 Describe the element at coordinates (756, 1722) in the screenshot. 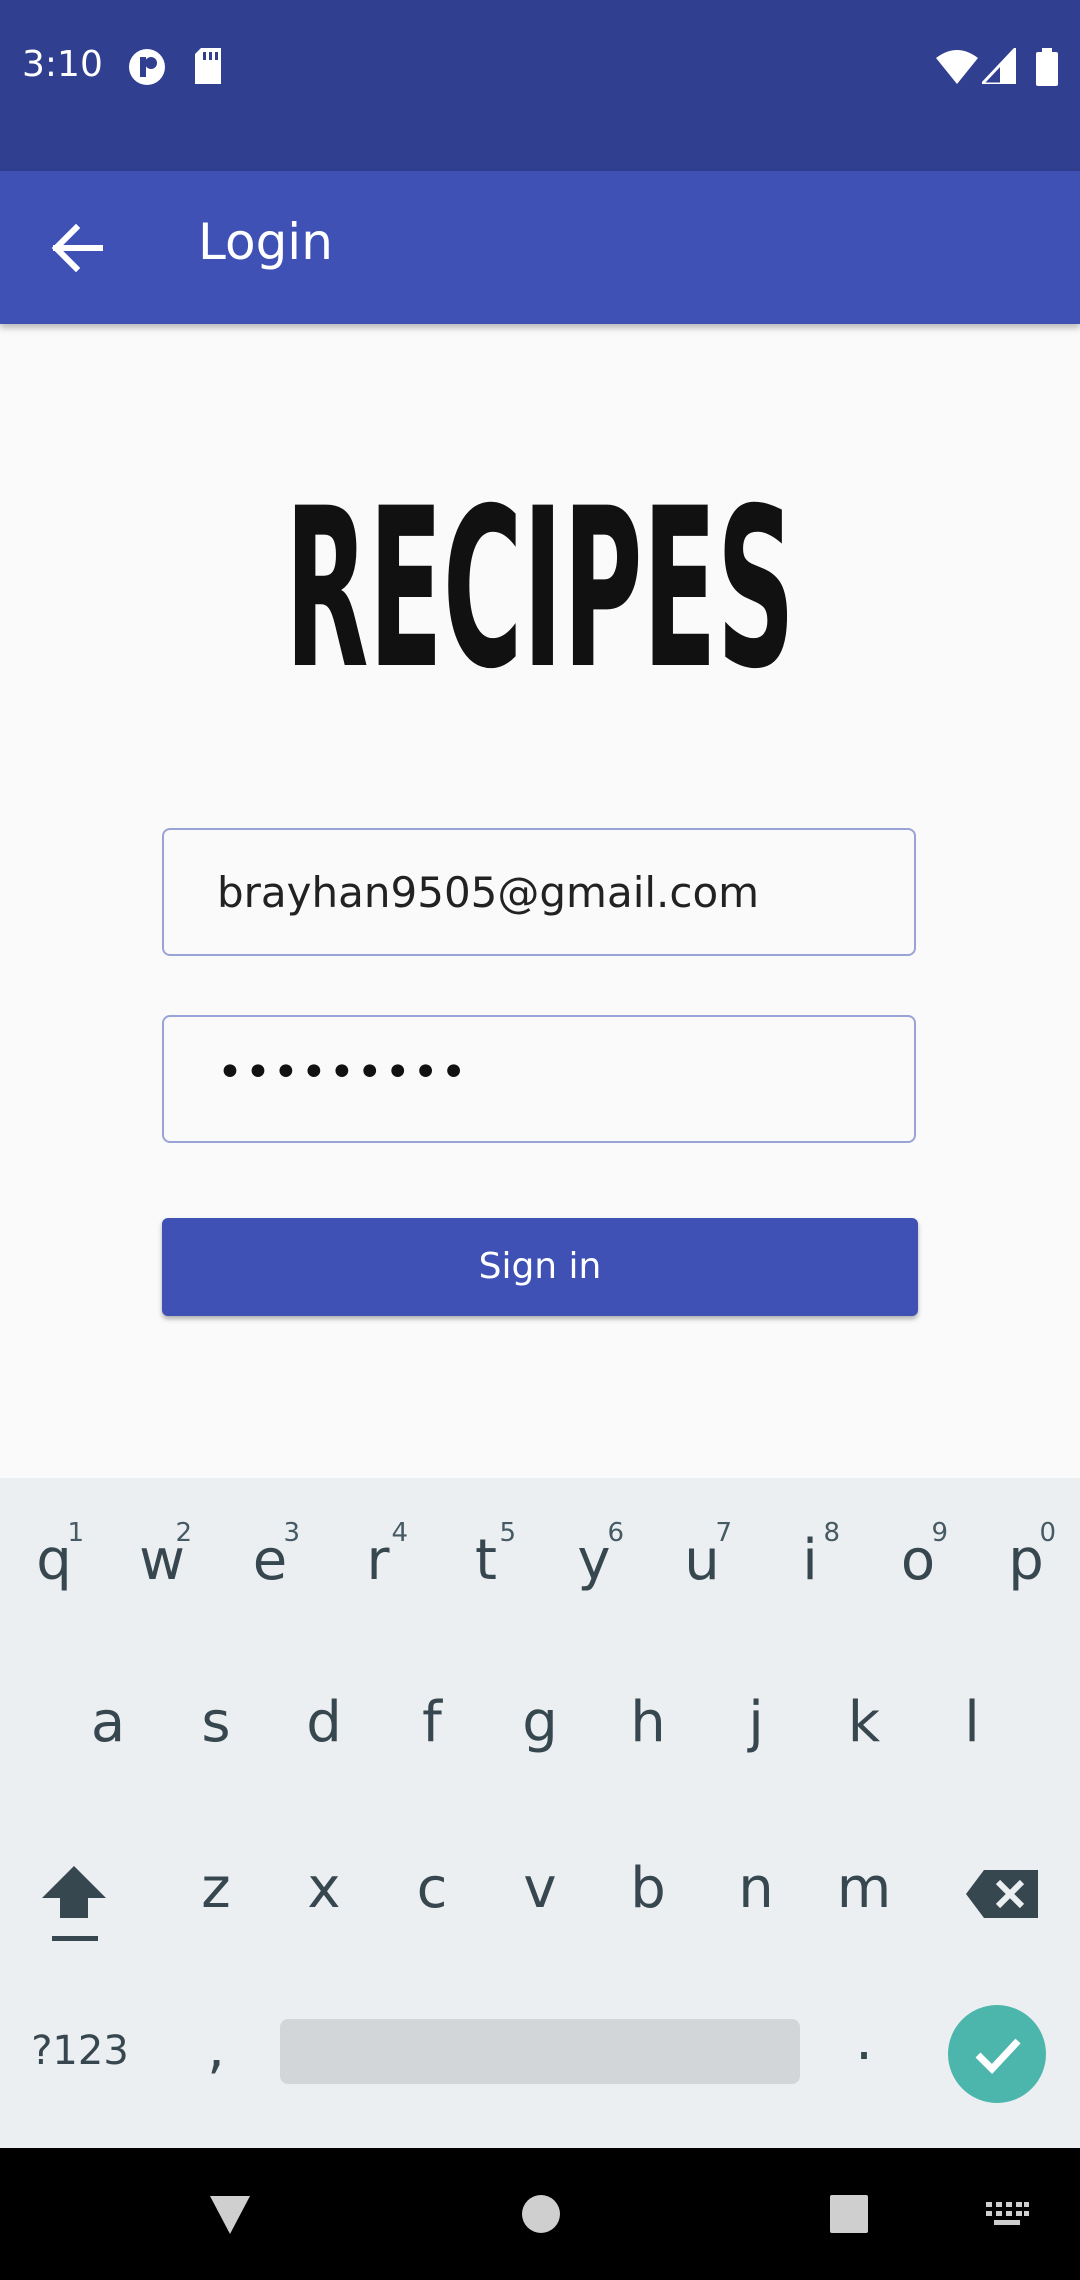

I see `key-j: j` at that location.